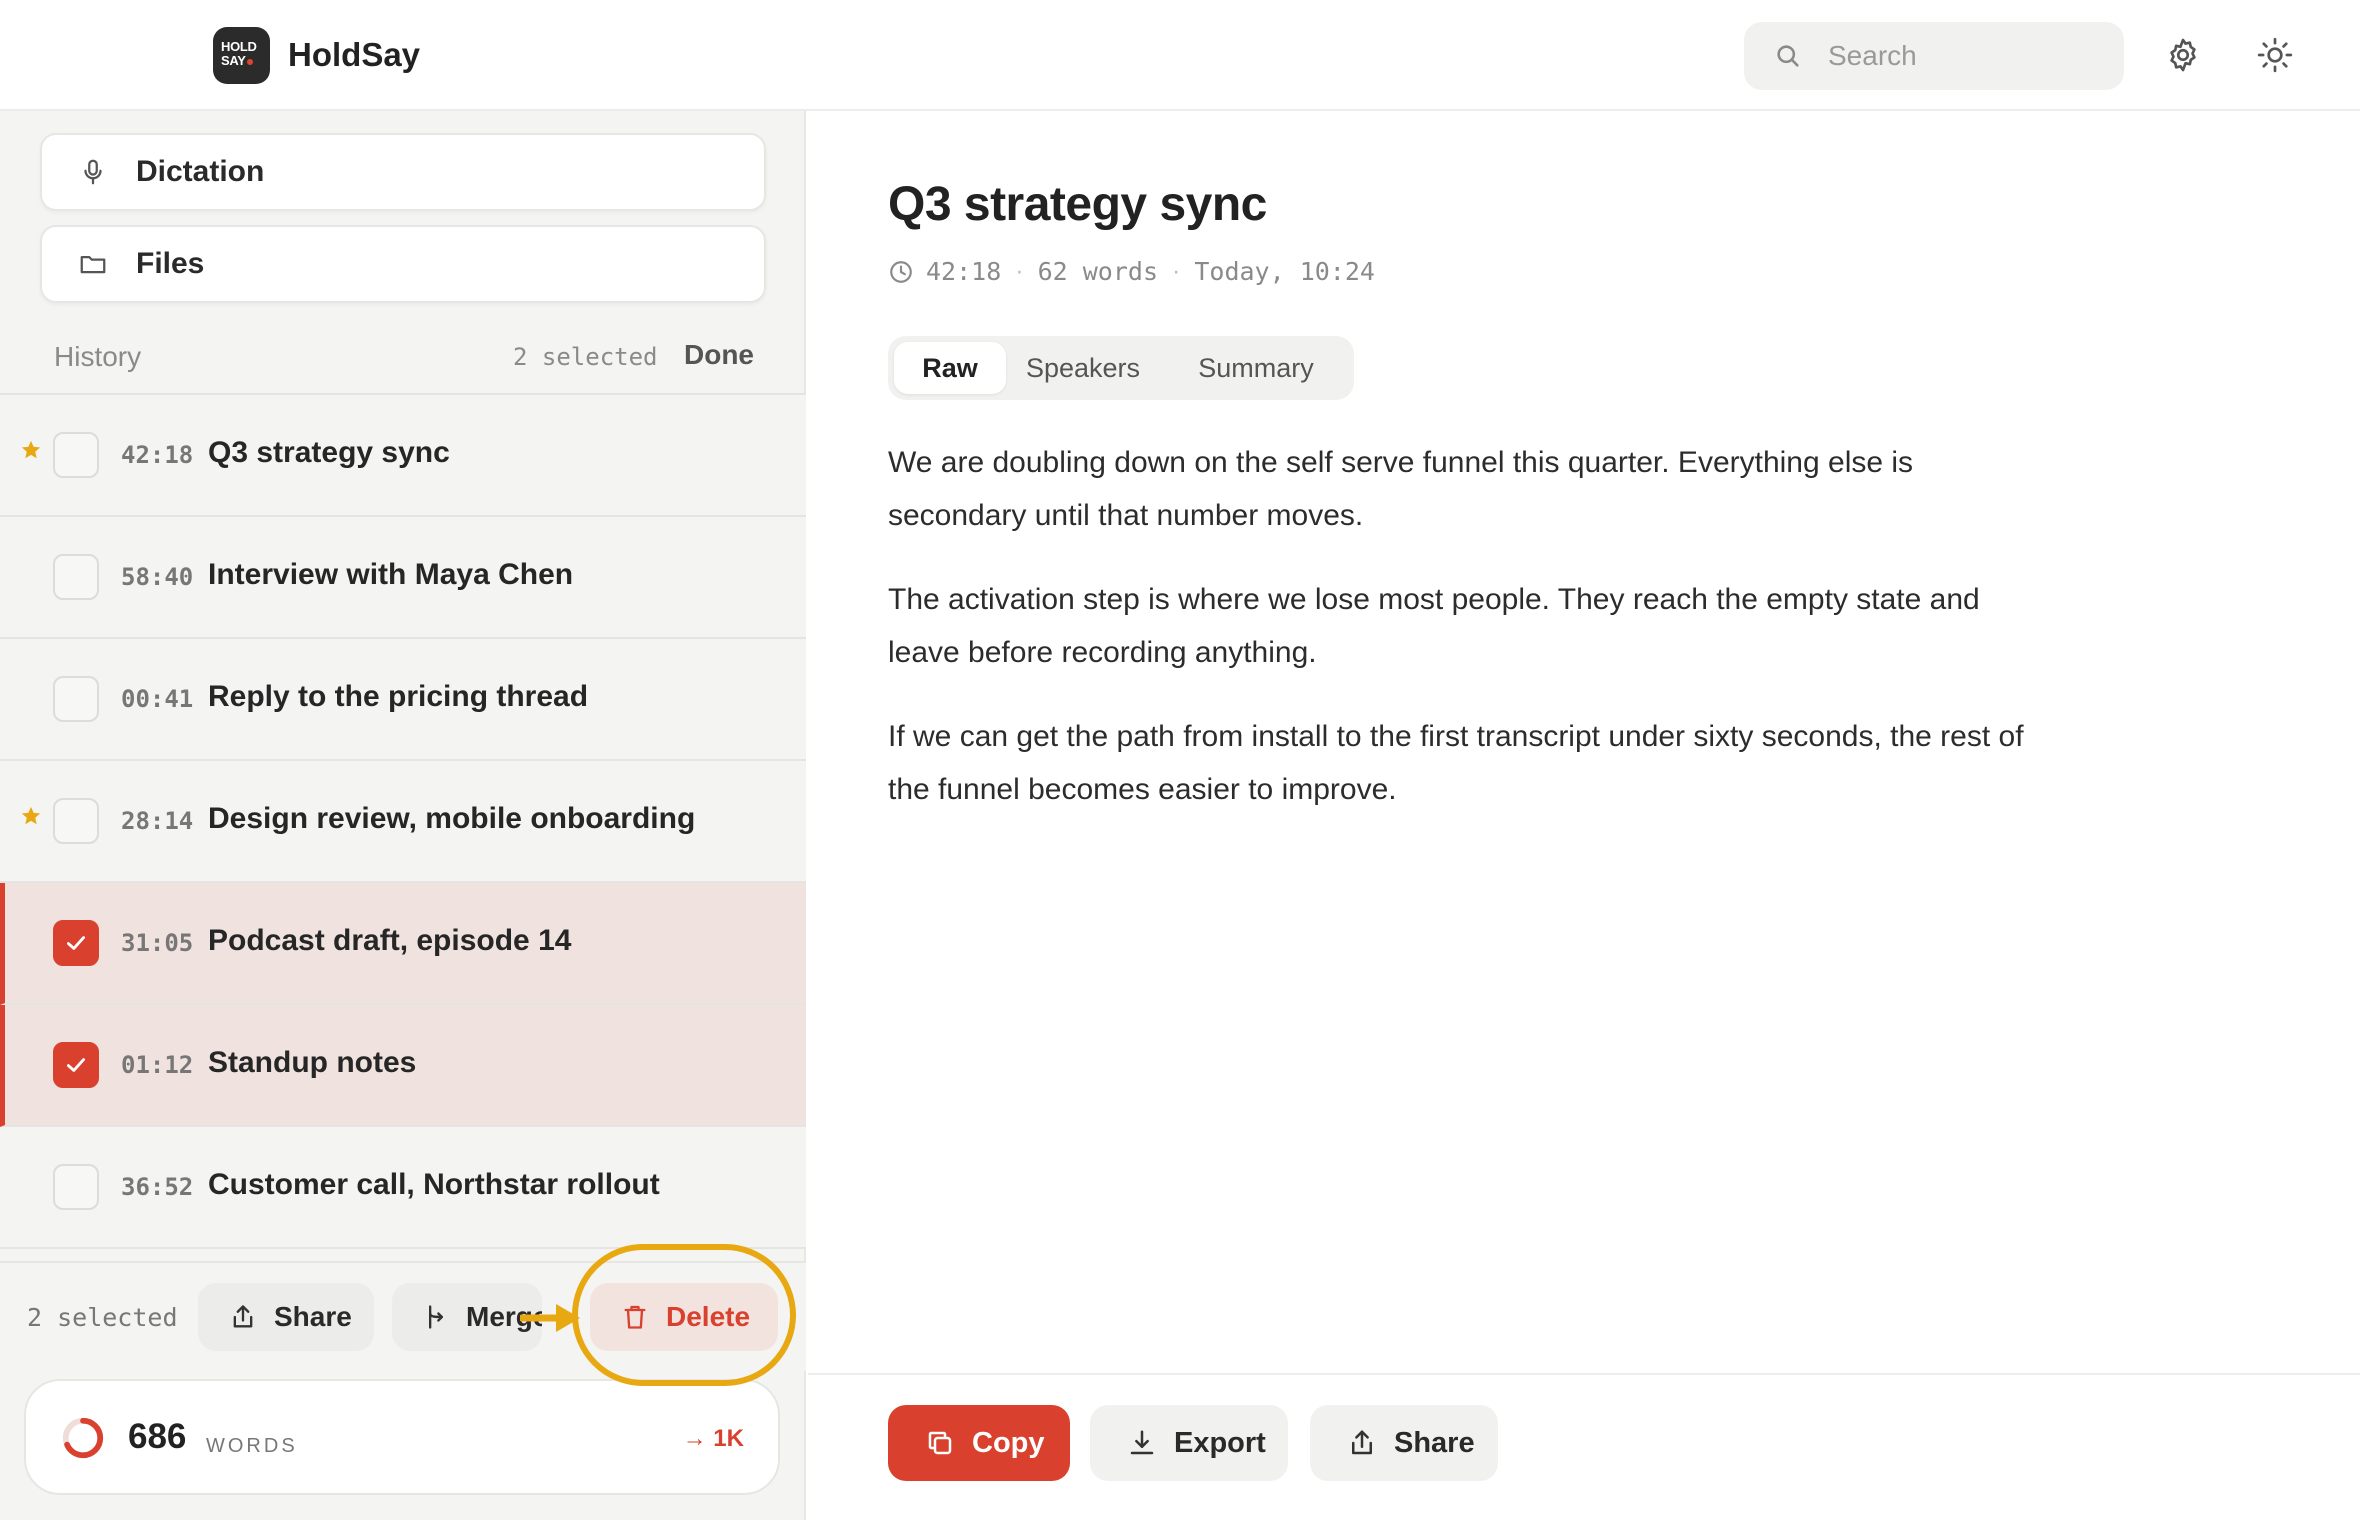 Image resolution: width=2360 pixels, height=1520 pixels. What do you see at coordinates (249, 62) in the screenshot?
I see `logo-dot` at bounding box center [249, 62].